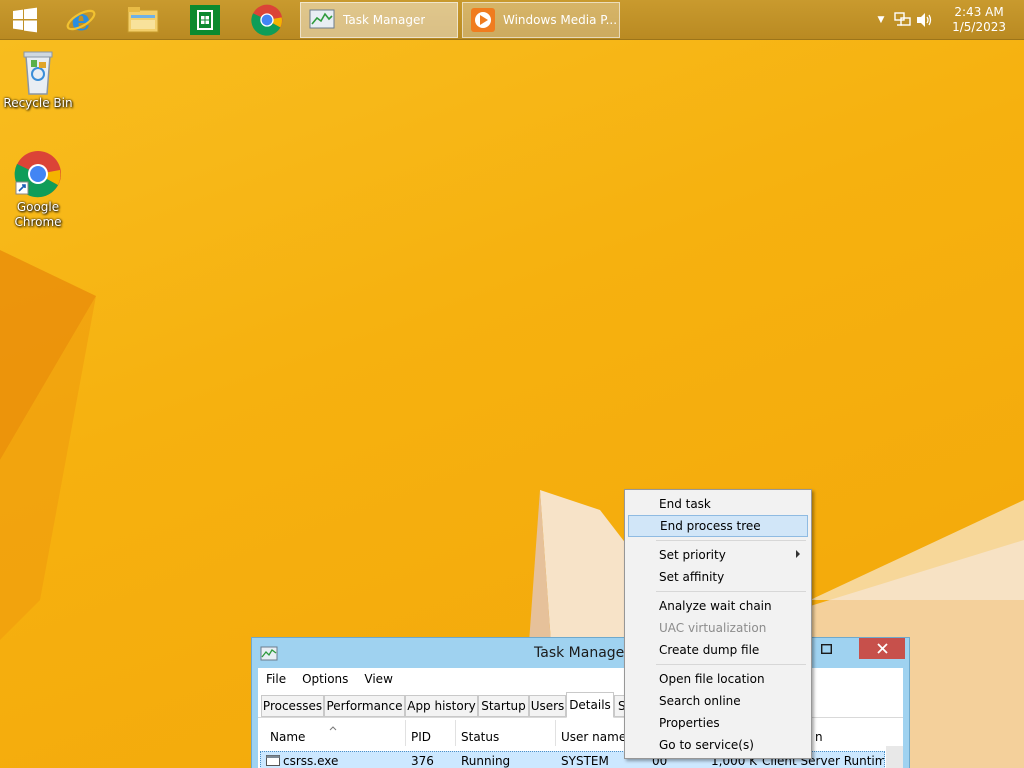  Describe the element at coordinates (378, 679) in the screenshot. I see `menu-view: View` at that location.